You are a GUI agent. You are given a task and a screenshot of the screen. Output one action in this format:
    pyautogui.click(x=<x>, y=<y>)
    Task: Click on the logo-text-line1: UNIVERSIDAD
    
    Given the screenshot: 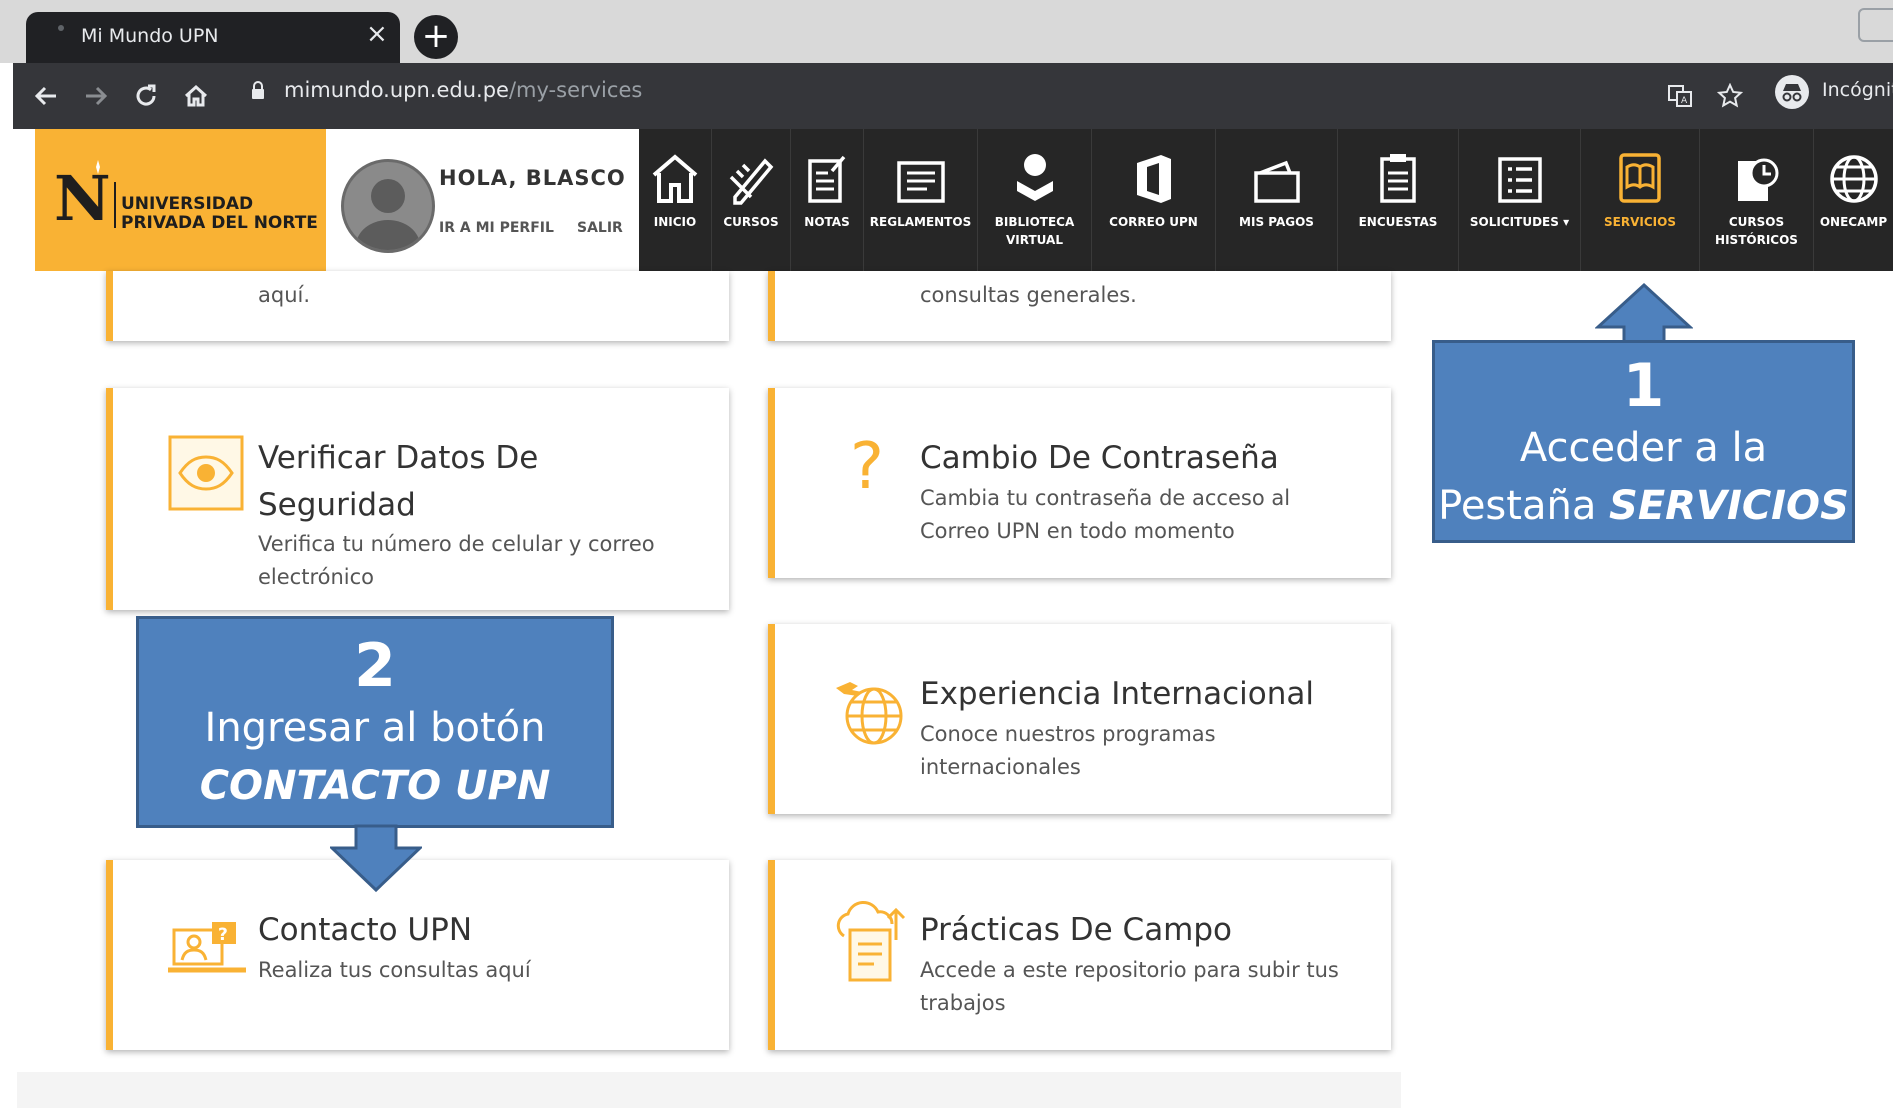 What is the action you would take?
    pyautogui.click(x=187, y=204)
    